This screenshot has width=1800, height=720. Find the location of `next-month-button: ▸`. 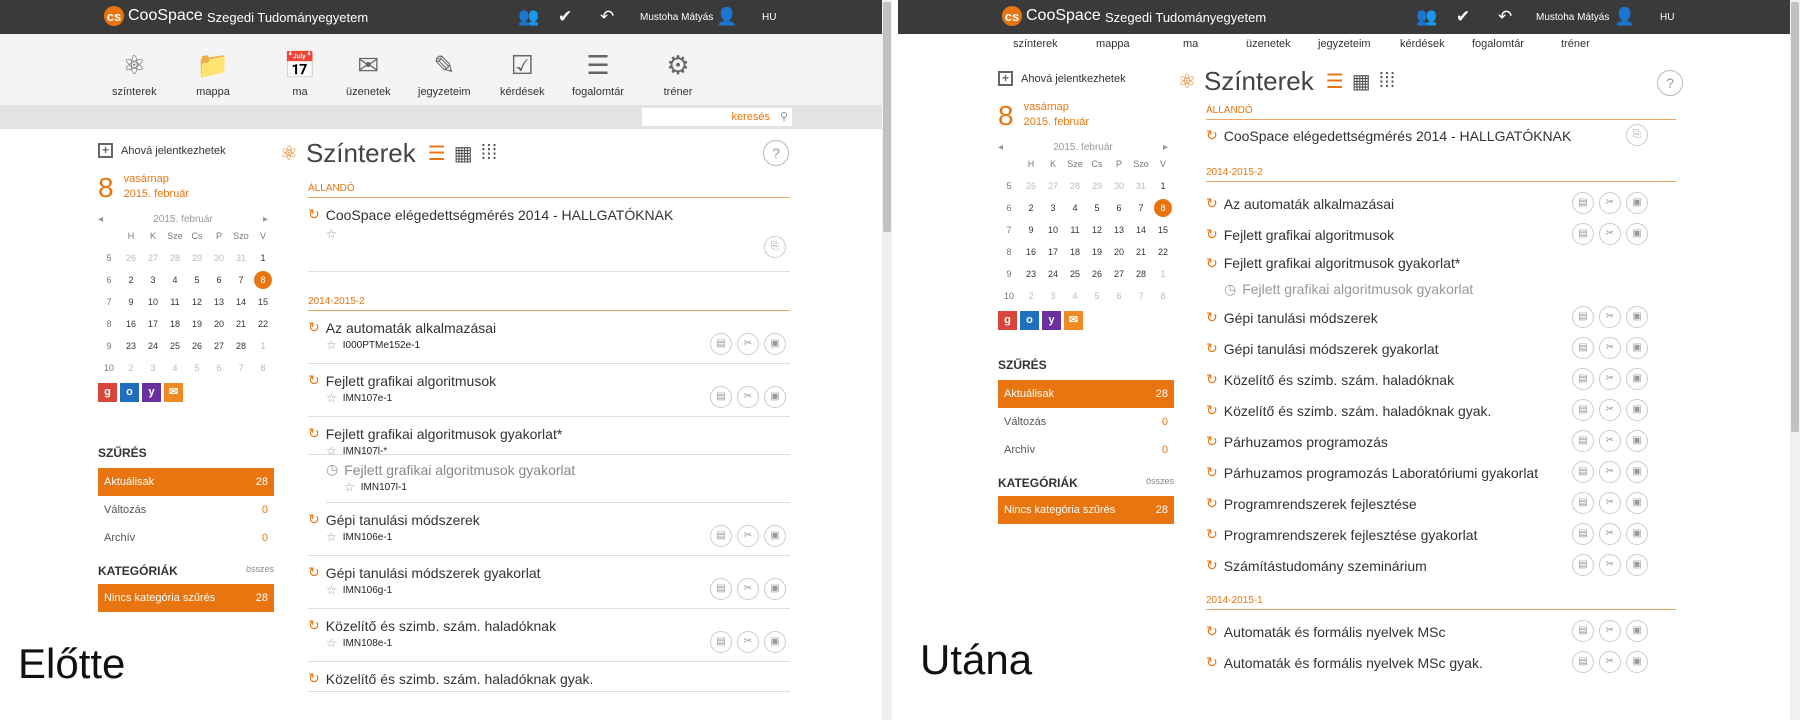

next-month-button: ▸ is located at coordinates (1165, 147).